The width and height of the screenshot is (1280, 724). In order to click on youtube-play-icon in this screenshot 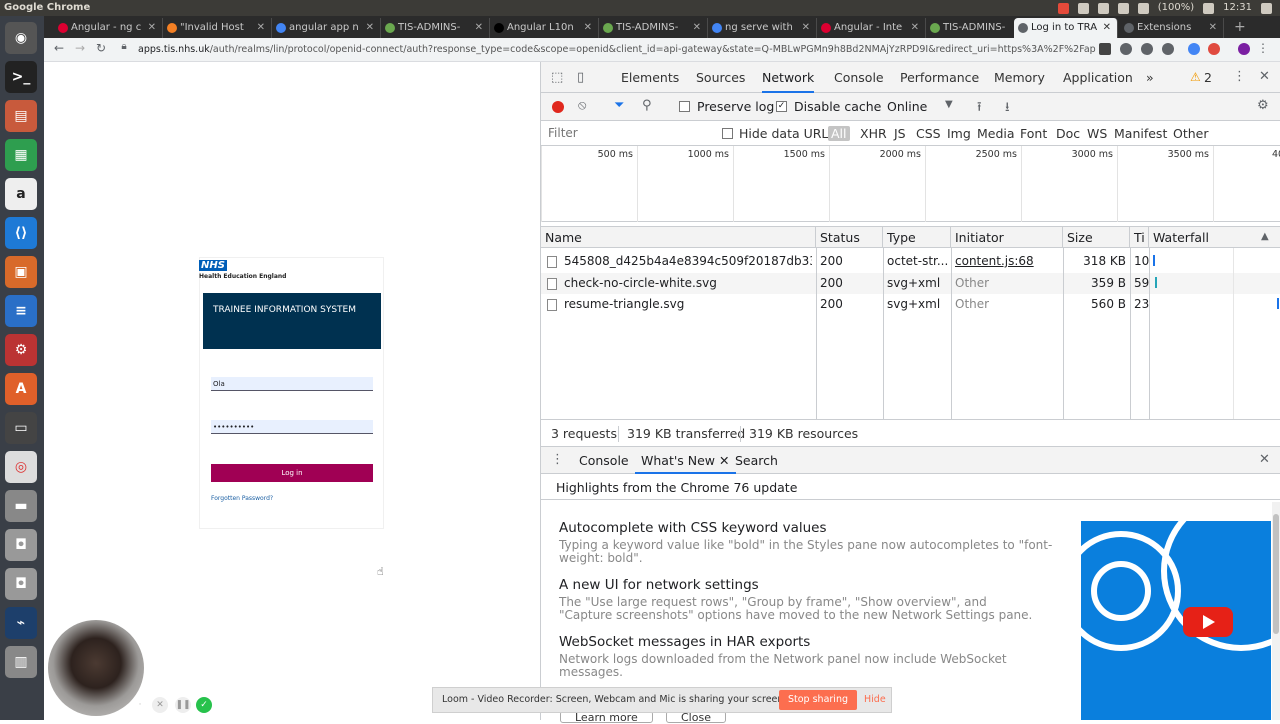, I will do `click(1208, 622)`.